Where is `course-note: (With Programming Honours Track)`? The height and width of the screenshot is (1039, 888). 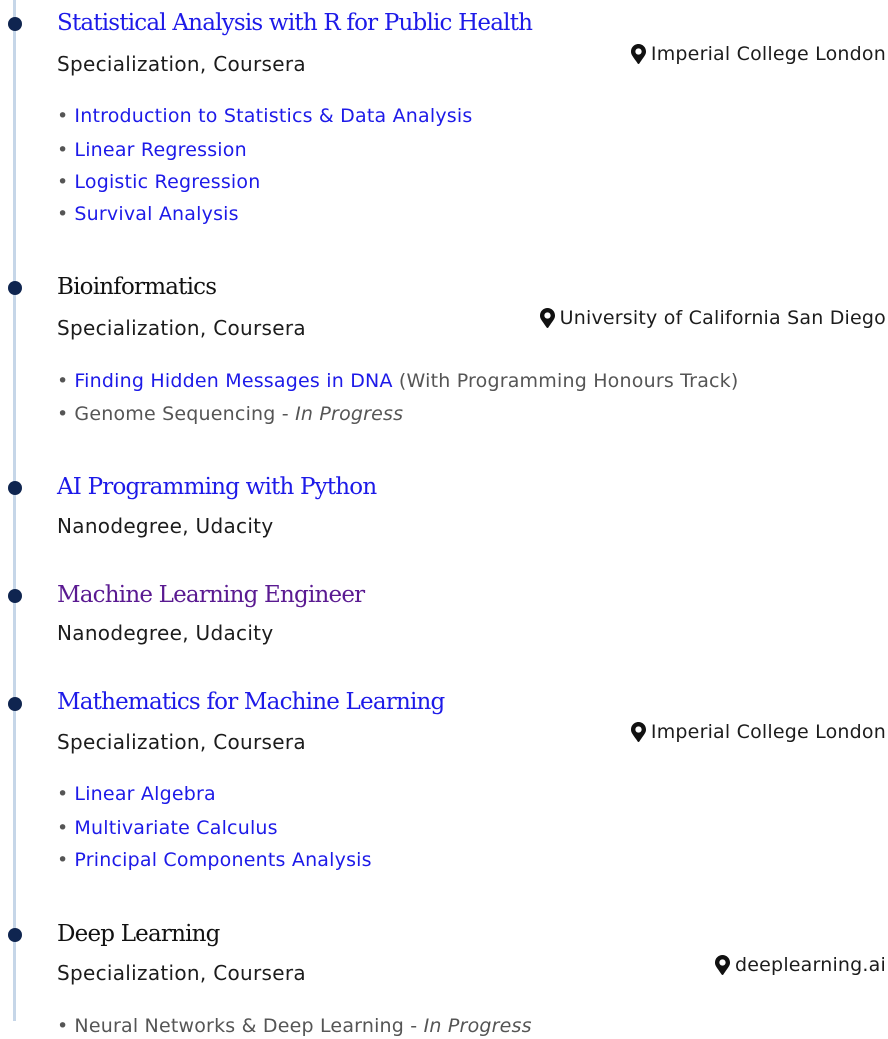
course-note: (With Programming Honours Track) is located at coordinates (568, 381).